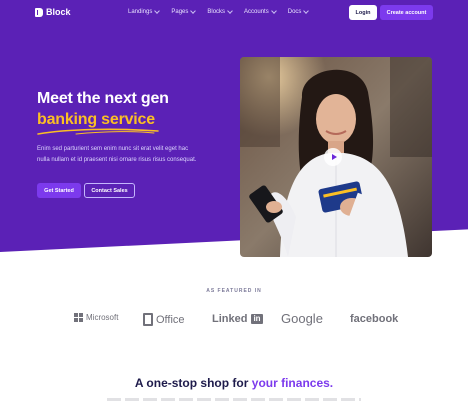 The image size is (468, 401). Describe the element at coordinates (58, 12) in the screenshot. I see `brand-name: Block` at that location.